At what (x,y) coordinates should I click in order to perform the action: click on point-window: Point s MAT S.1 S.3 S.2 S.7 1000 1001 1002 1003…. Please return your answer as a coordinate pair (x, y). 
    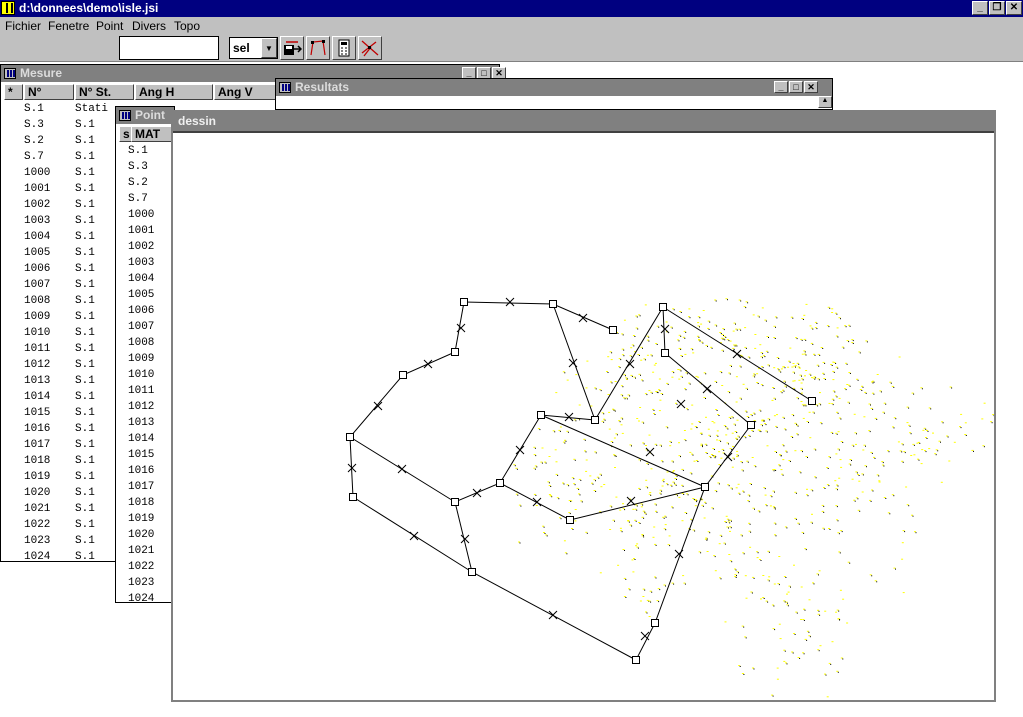
    Looking at the image, I should click on (145, 354).